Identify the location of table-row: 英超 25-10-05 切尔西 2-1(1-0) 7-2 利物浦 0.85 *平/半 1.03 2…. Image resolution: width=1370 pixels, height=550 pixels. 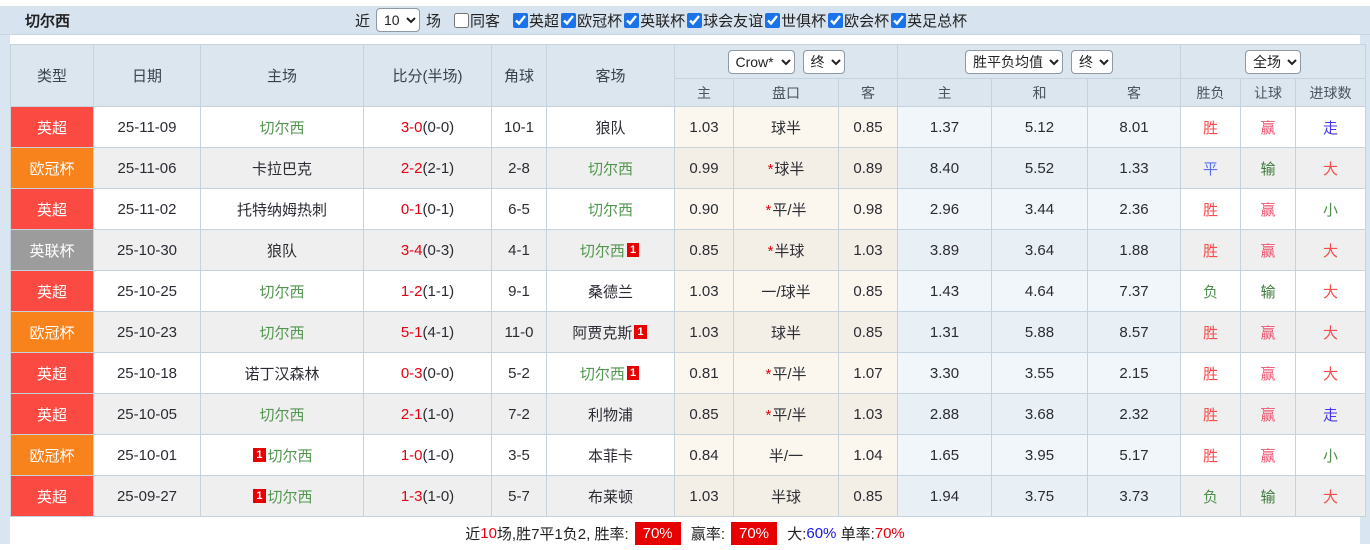
(688, 414).